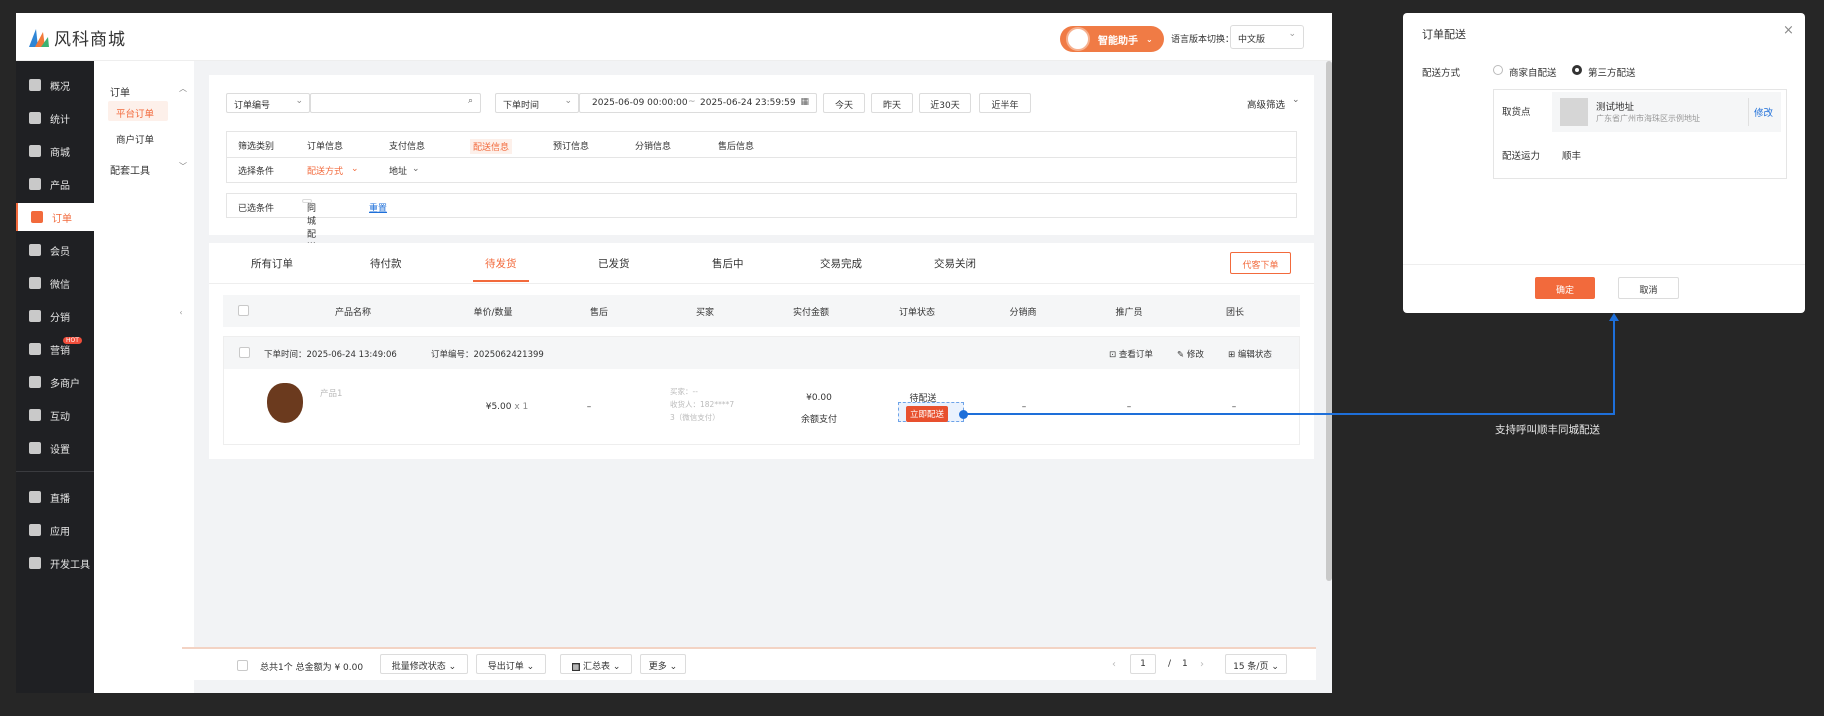 The width and height of the screenshot is (1824, 716). I want to click on product-icon, so click(35, 184).